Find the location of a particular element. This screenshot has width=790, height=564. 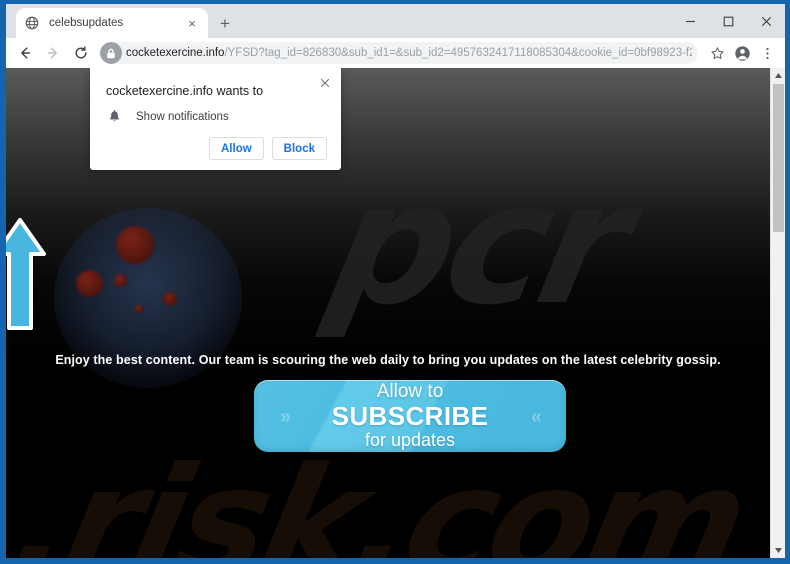

up-arrow-icon is located at coordinates (28, 276).